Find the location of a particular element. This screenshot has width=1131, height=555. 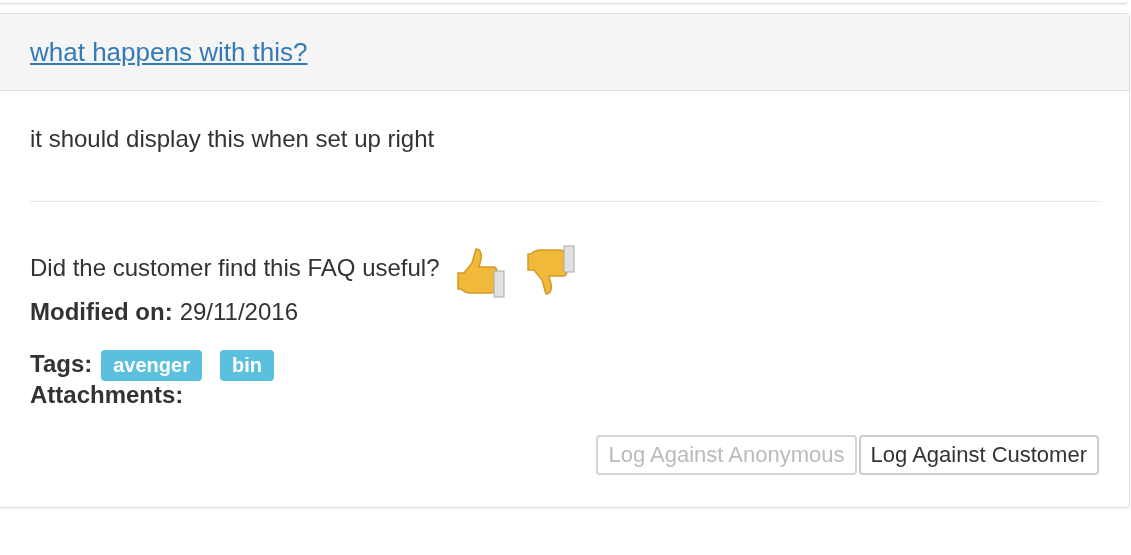

faq-answer: it should display this when set up right is located at coordinates (233, 139).